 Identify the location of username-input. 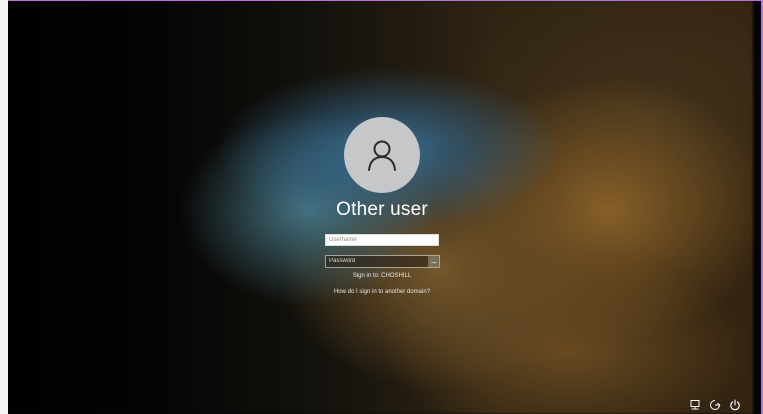
(382, 240).